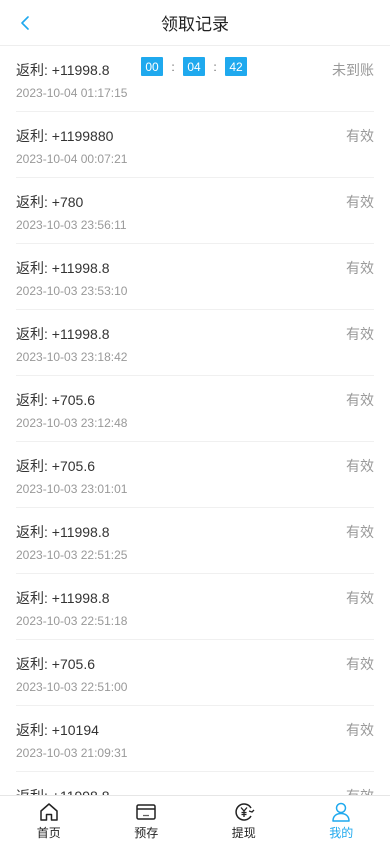 The height and width of the screenshot is (844, 390). What do you see at coordinates (195, 409) in the screenshot?
I see `record-row: 返利: +705.6 2023-10-03 23:12:48 有效` at bounding box center [195, 409].